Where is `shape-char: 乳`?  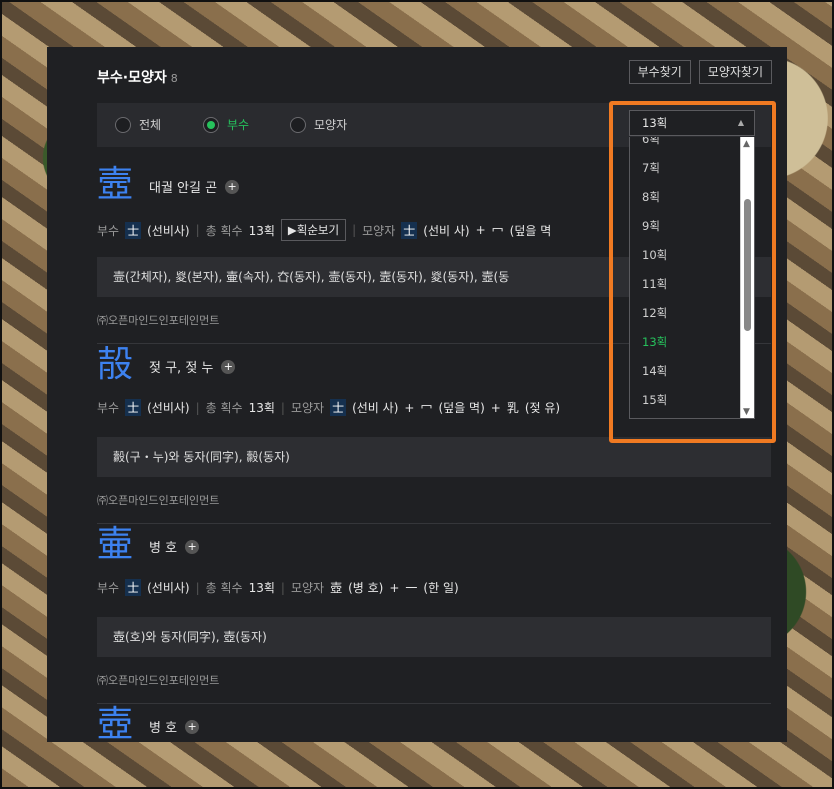 shape-char: 乳 is located at coordinates (513, 407).